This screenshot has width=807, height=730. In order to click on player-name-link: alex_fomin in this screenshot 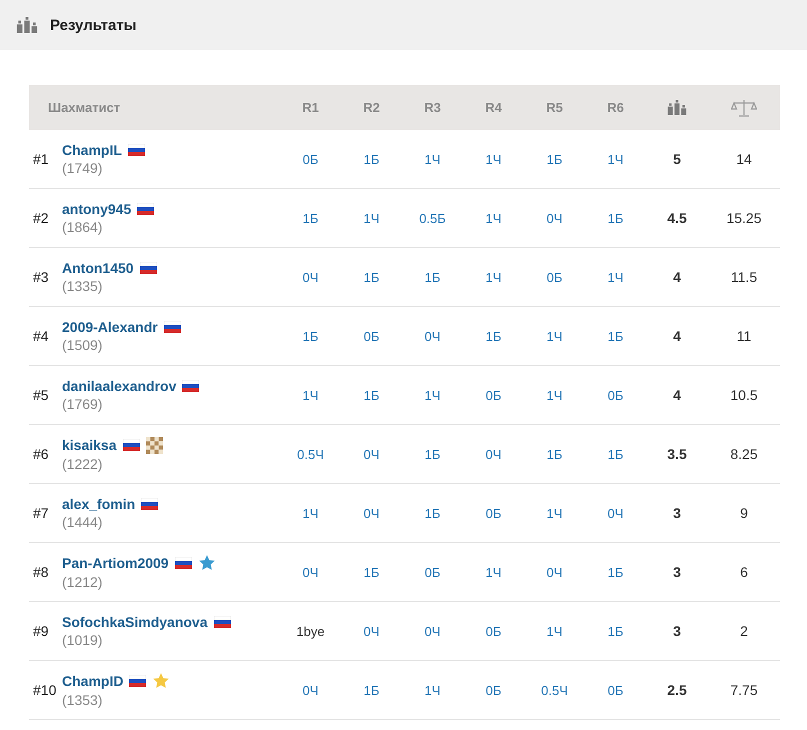, I will do `click(99, 504)`.